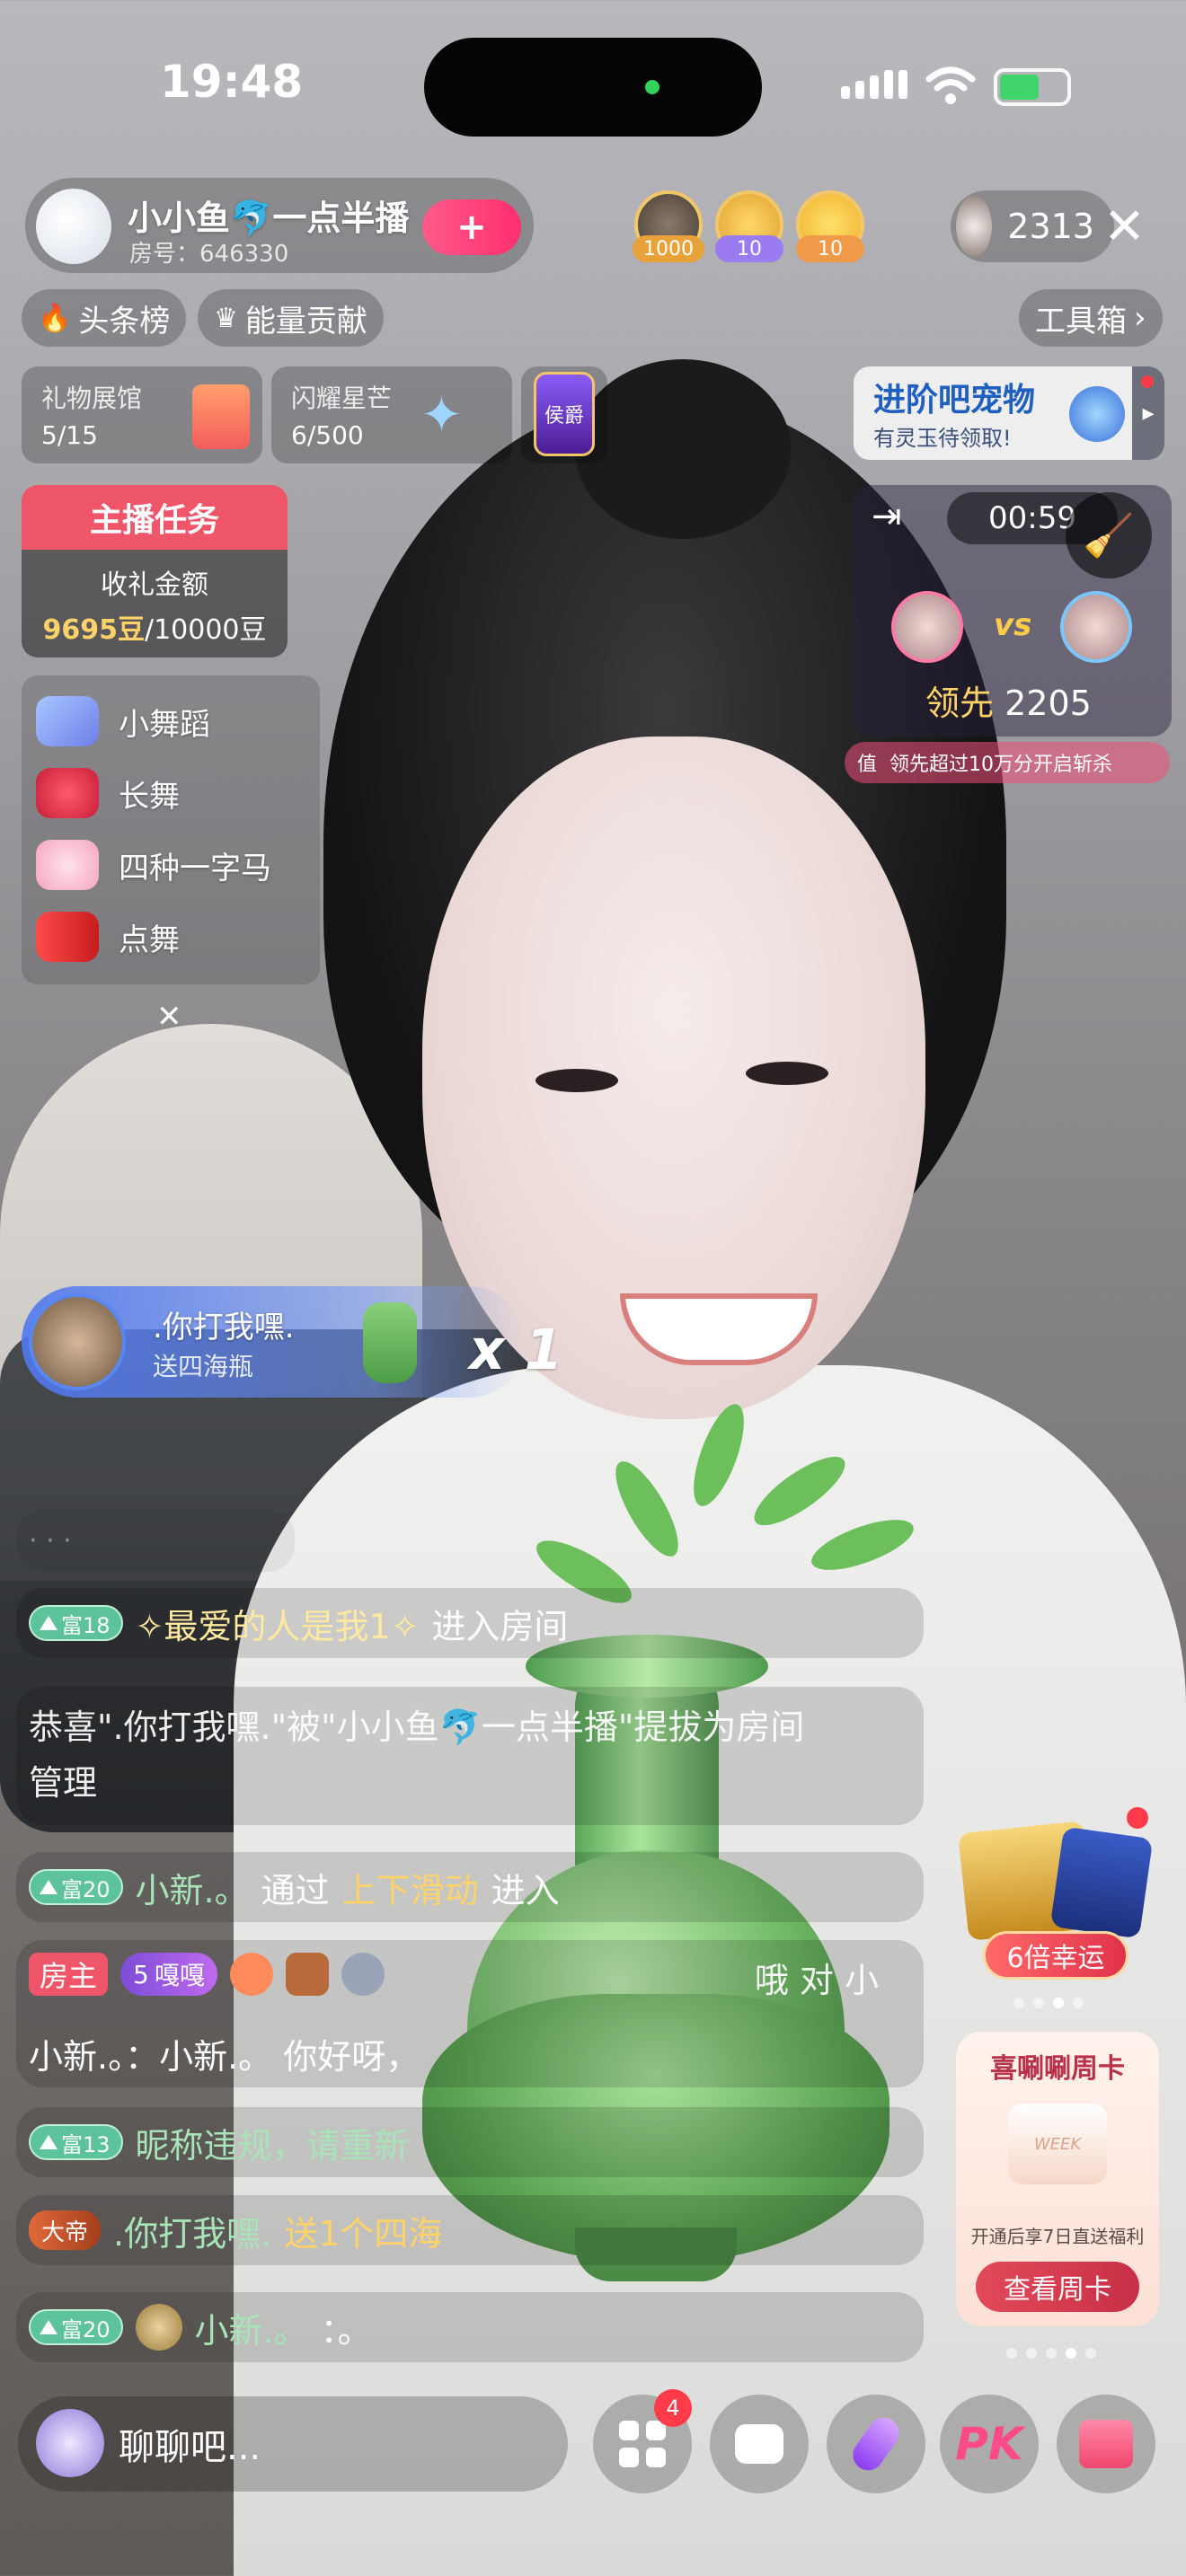 The image size is (1186, 2576). I want to click on medal-icon, so click(158, 2327).